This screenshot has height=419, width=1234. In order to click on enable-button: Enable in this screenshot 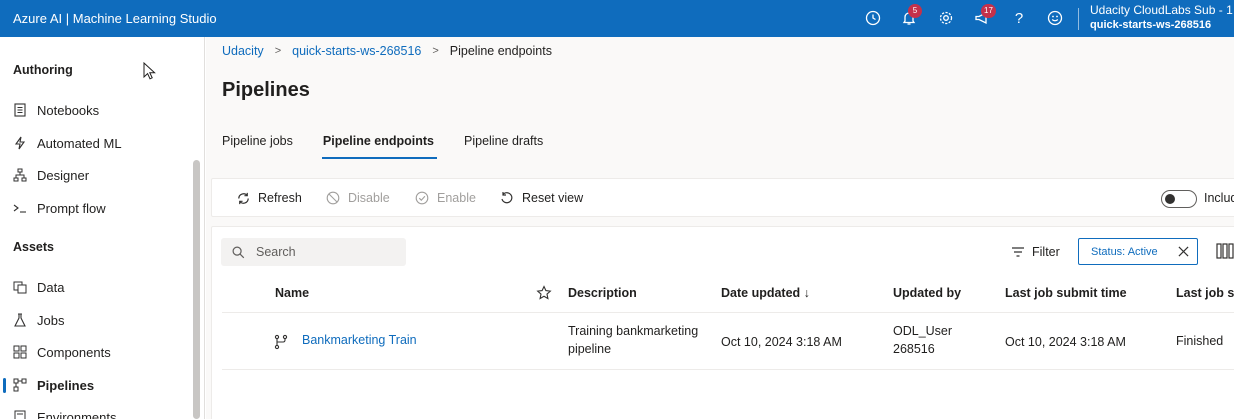, I will do `click(445, 198)`.